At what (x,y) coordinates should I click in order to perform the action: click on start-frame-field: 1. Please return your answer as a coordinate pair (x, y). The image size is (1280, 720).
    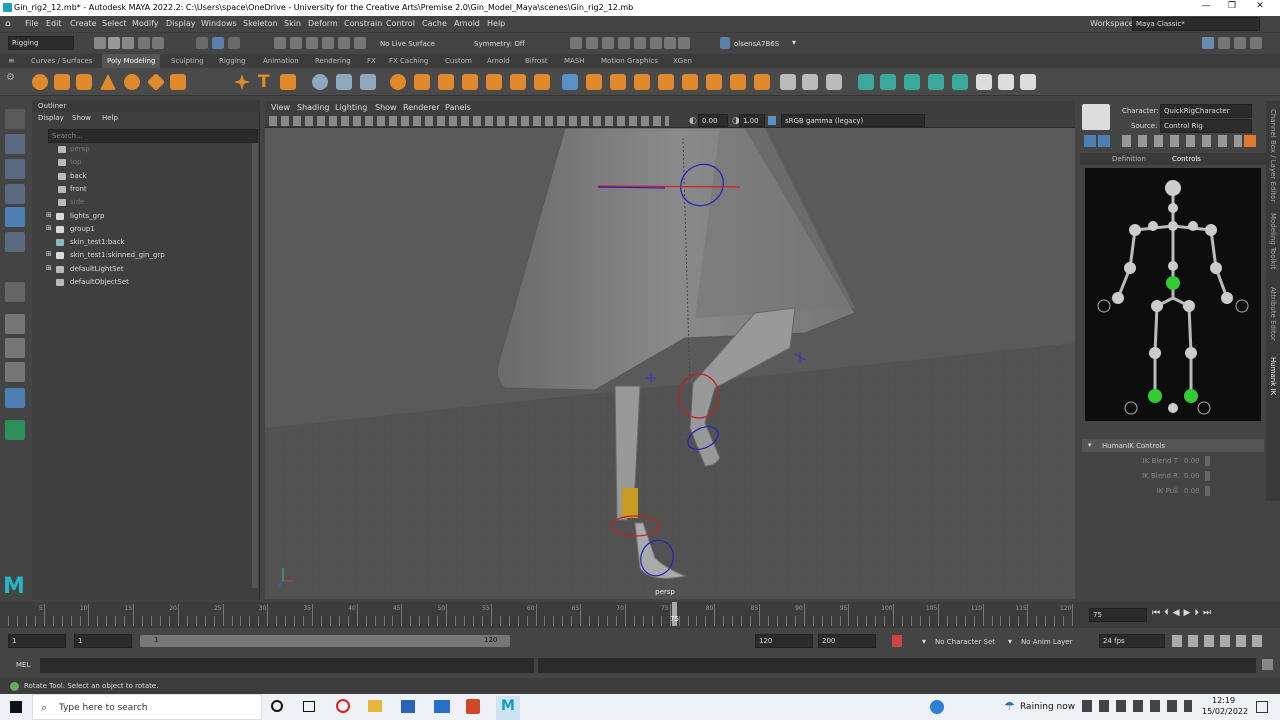
    Looking at the image, I should click on (37, 641).